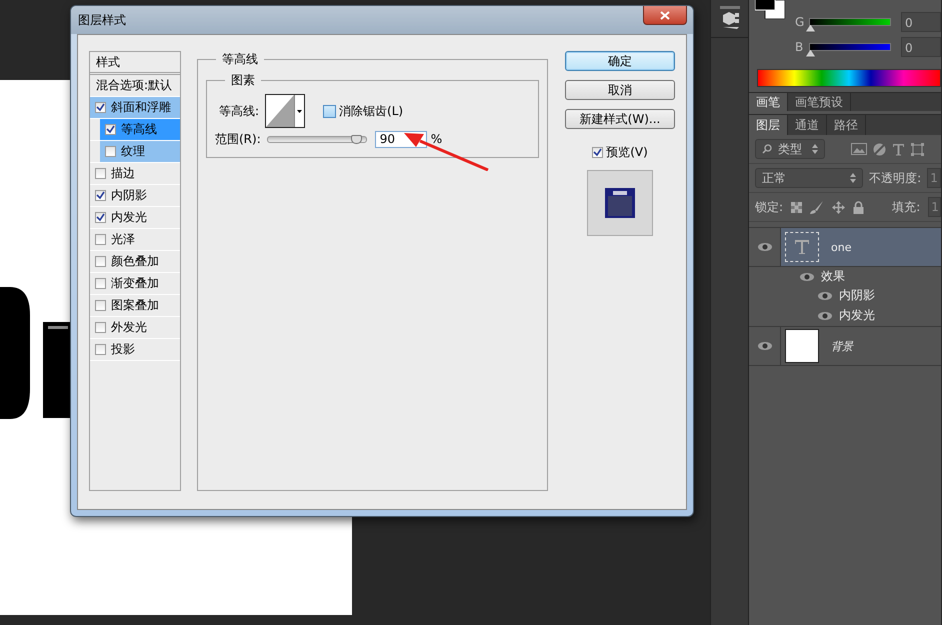  Describe the element at coordinates (895, 178) in the screenshot. I see `opacity-label: 不透明度:` at that location.